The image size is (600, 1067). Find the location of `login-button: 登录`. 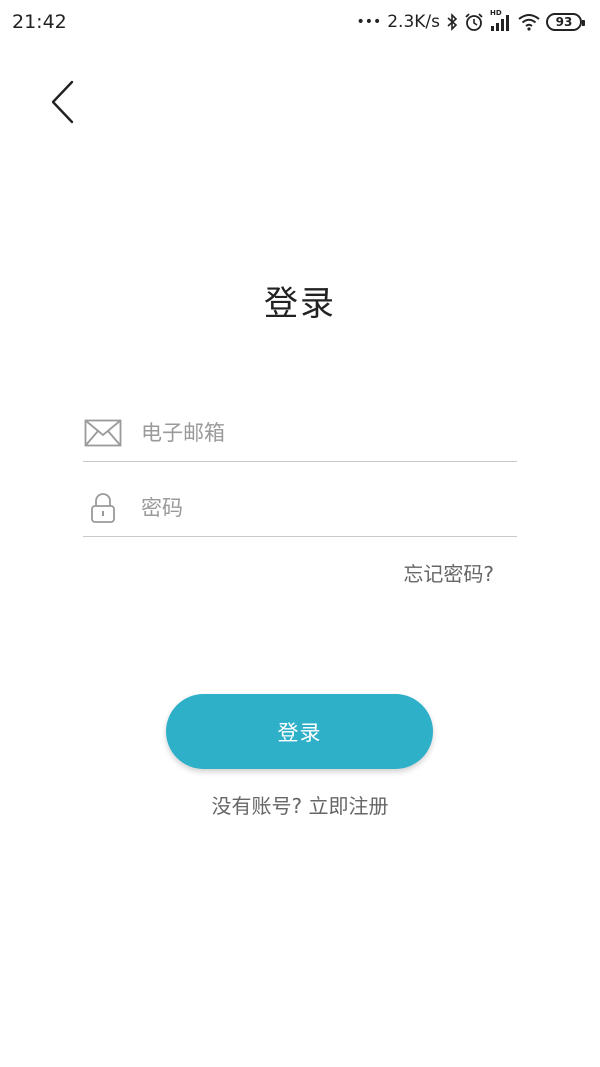

login-button: 登录 is located at coordinates (299, 731).